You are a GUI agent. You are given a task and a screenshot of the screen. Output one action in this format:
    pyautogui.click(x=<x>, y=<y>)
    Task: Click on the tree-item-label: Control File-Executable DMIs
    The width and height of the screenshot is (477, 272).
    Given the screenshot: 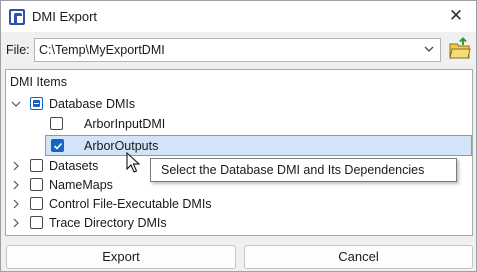 What is the action you would take?
    pyautogui.click(x=130, y=204)
    